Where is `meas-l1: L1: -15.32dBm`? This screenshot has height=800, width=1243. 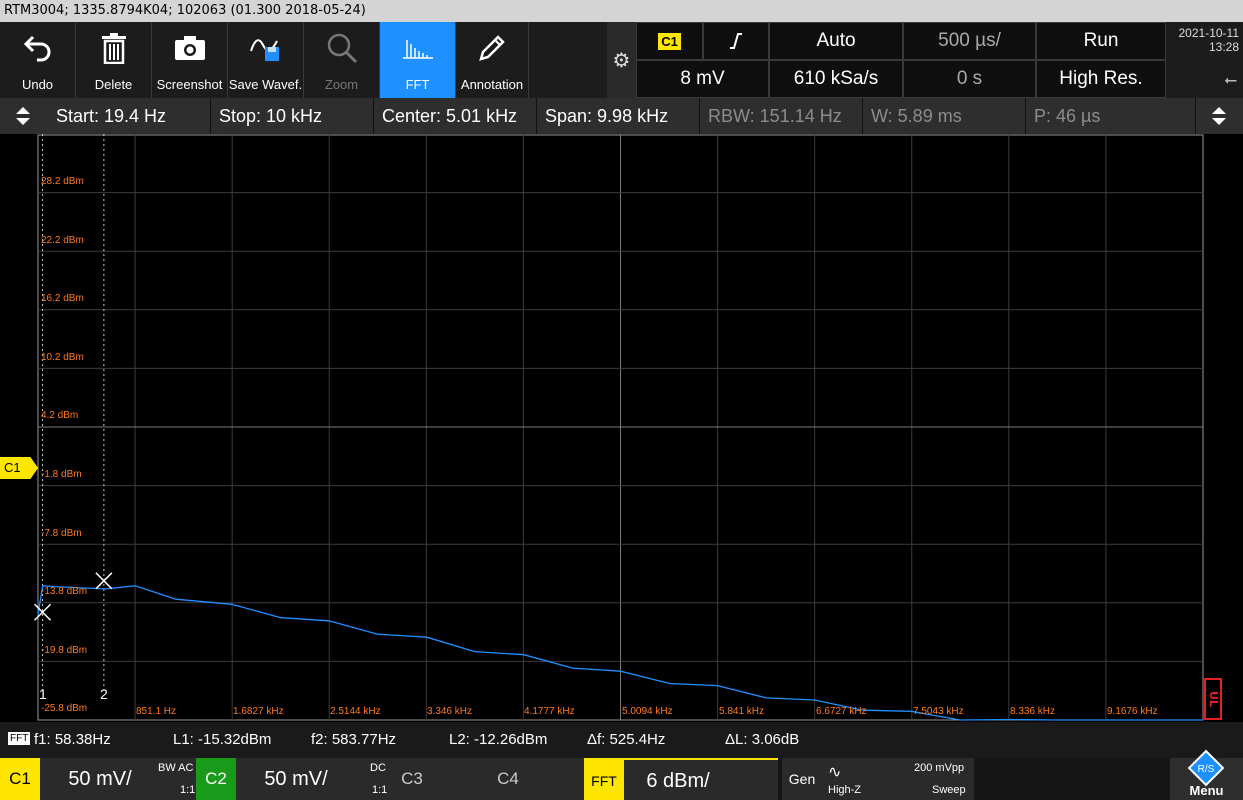 meas-l1: L1: -15.32dBm is located at coordinates (222, 739).